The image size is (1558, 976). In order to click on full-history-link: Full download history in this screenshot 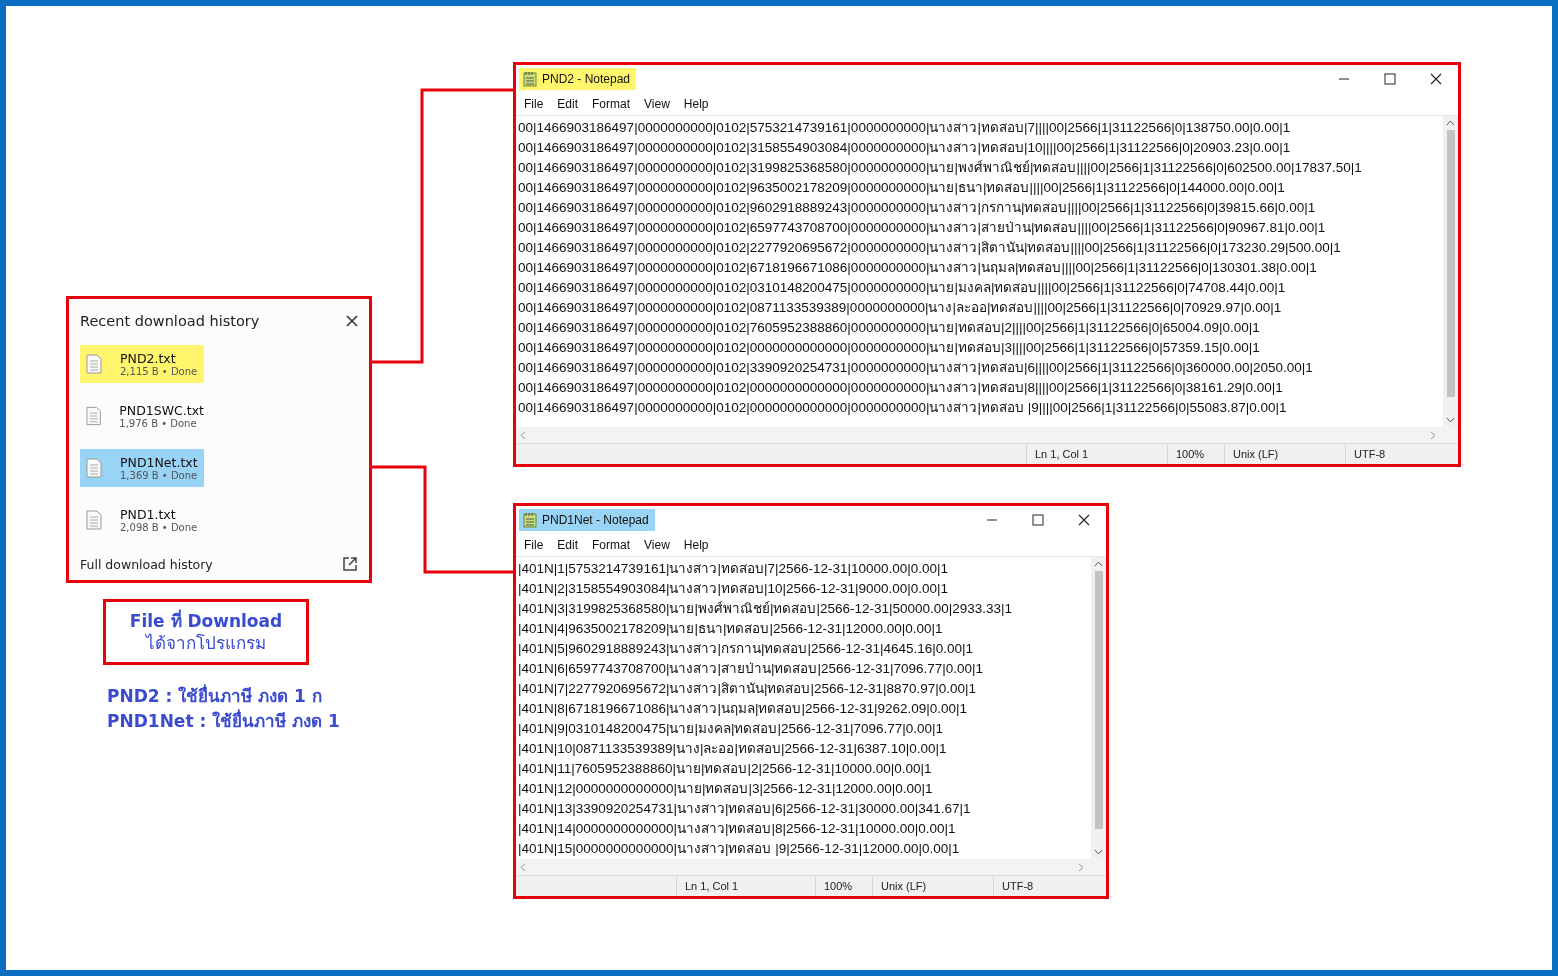, I will do `click(146, 564)`.